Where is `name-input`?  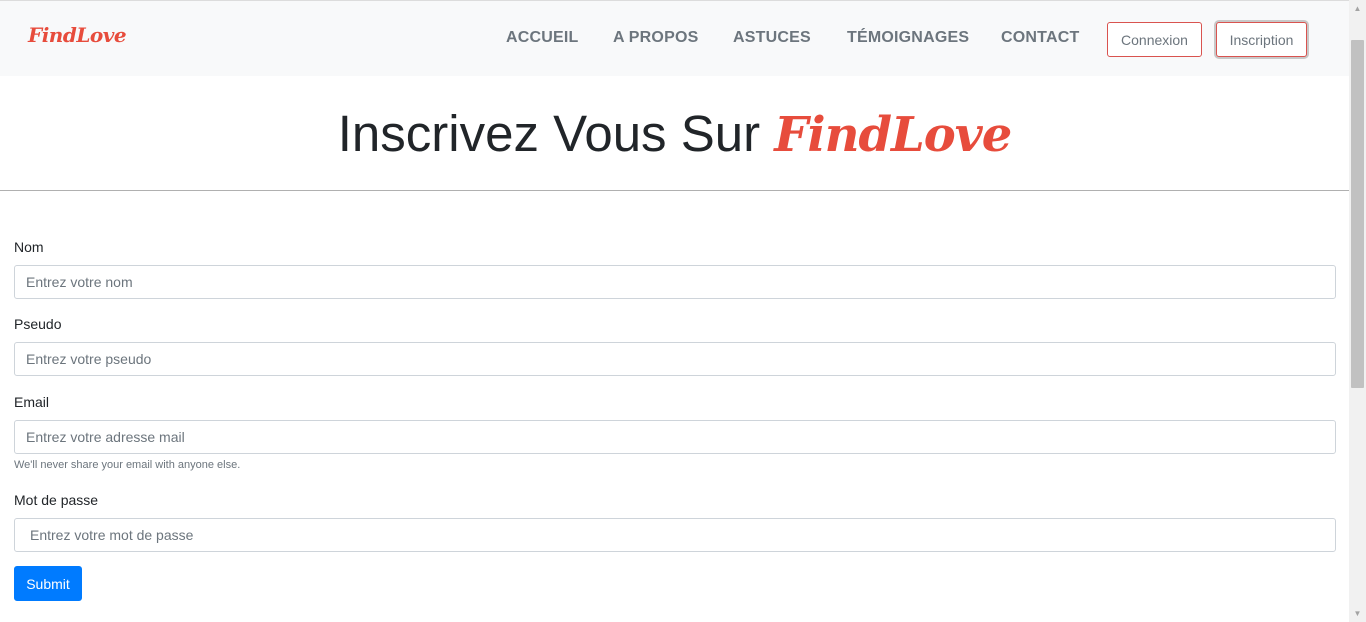
name-input is located at coordinates (675, 282).